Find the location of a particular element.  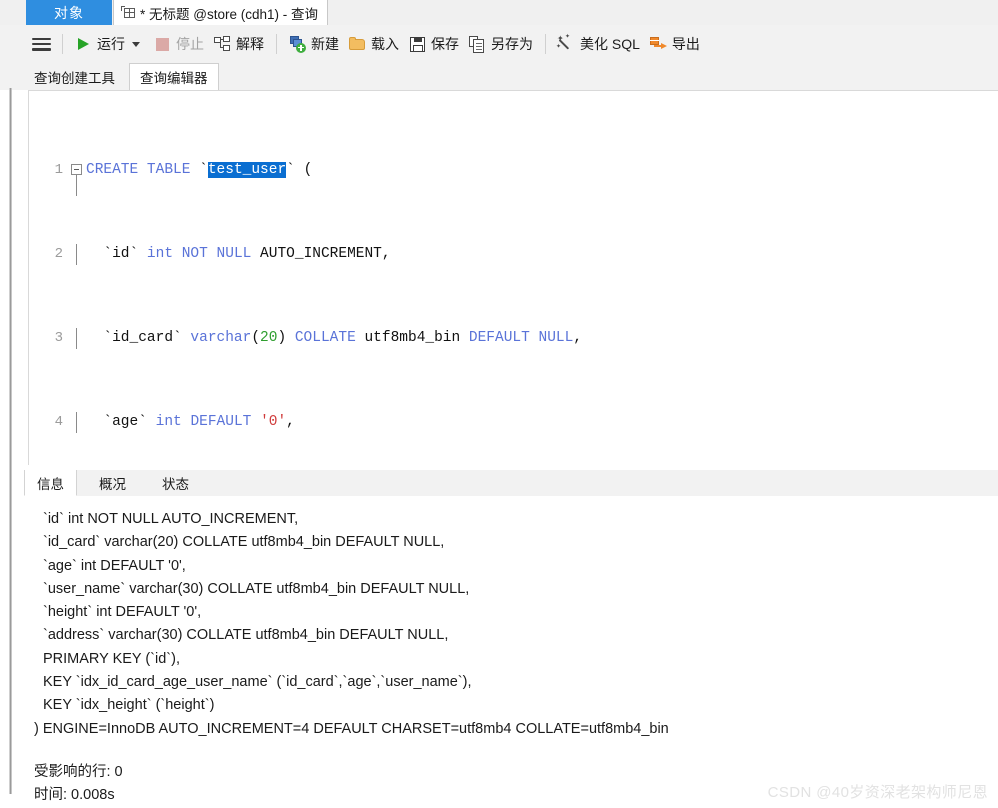

save-as-icon is located at coordinates (477, 44).